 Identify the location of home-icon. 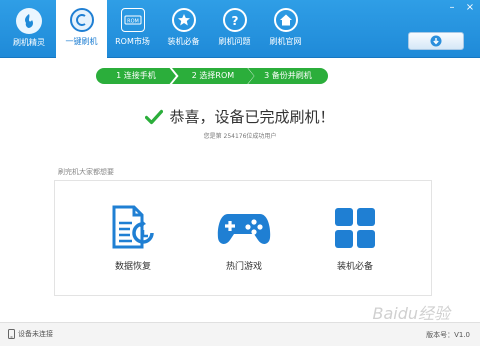
(285, 20).